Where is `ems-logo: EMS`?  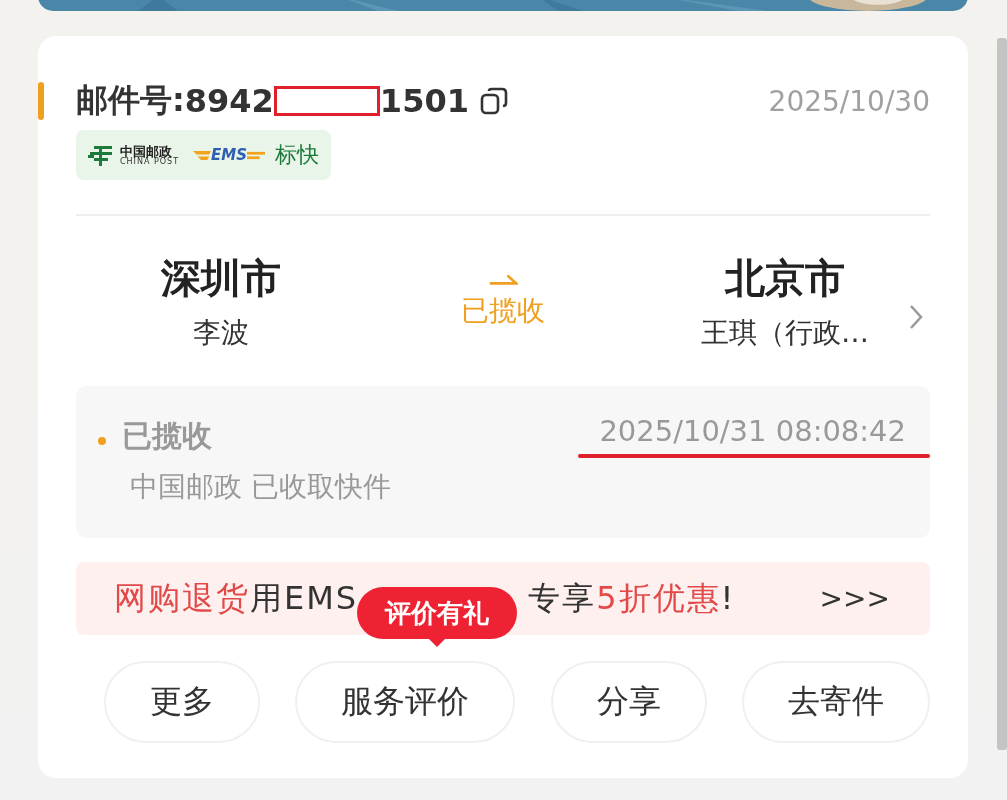 ems-logo: EMS is located at coordinates (229, 155).